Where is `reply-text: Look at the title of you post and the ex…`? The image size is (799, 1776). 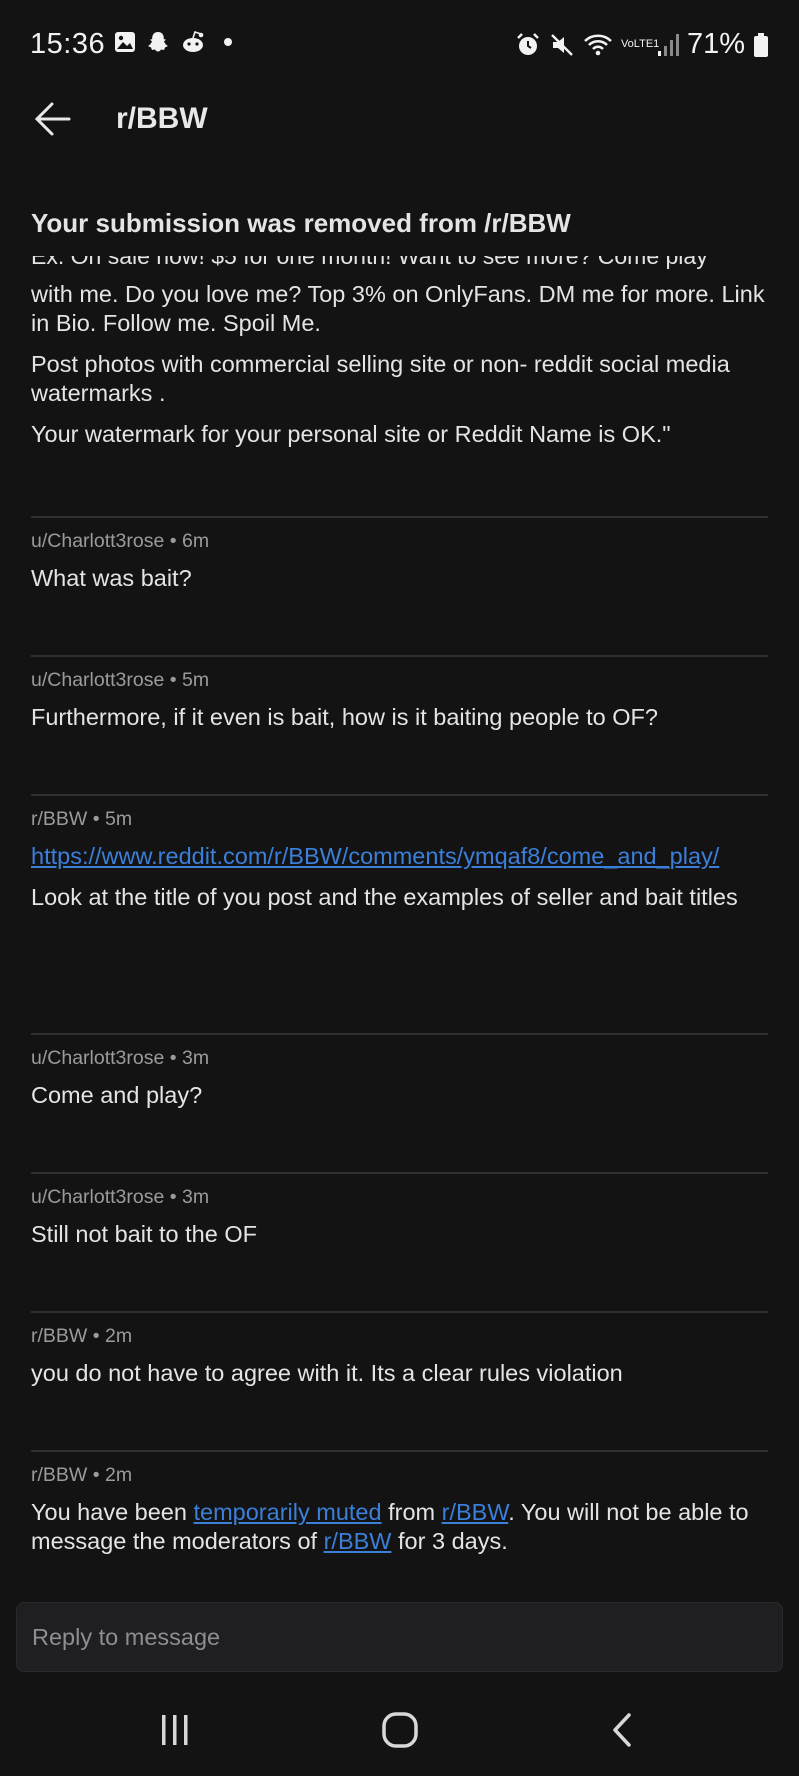
reply-text: Look at the title of you post and the ex… is located at coordinates (384, 897).